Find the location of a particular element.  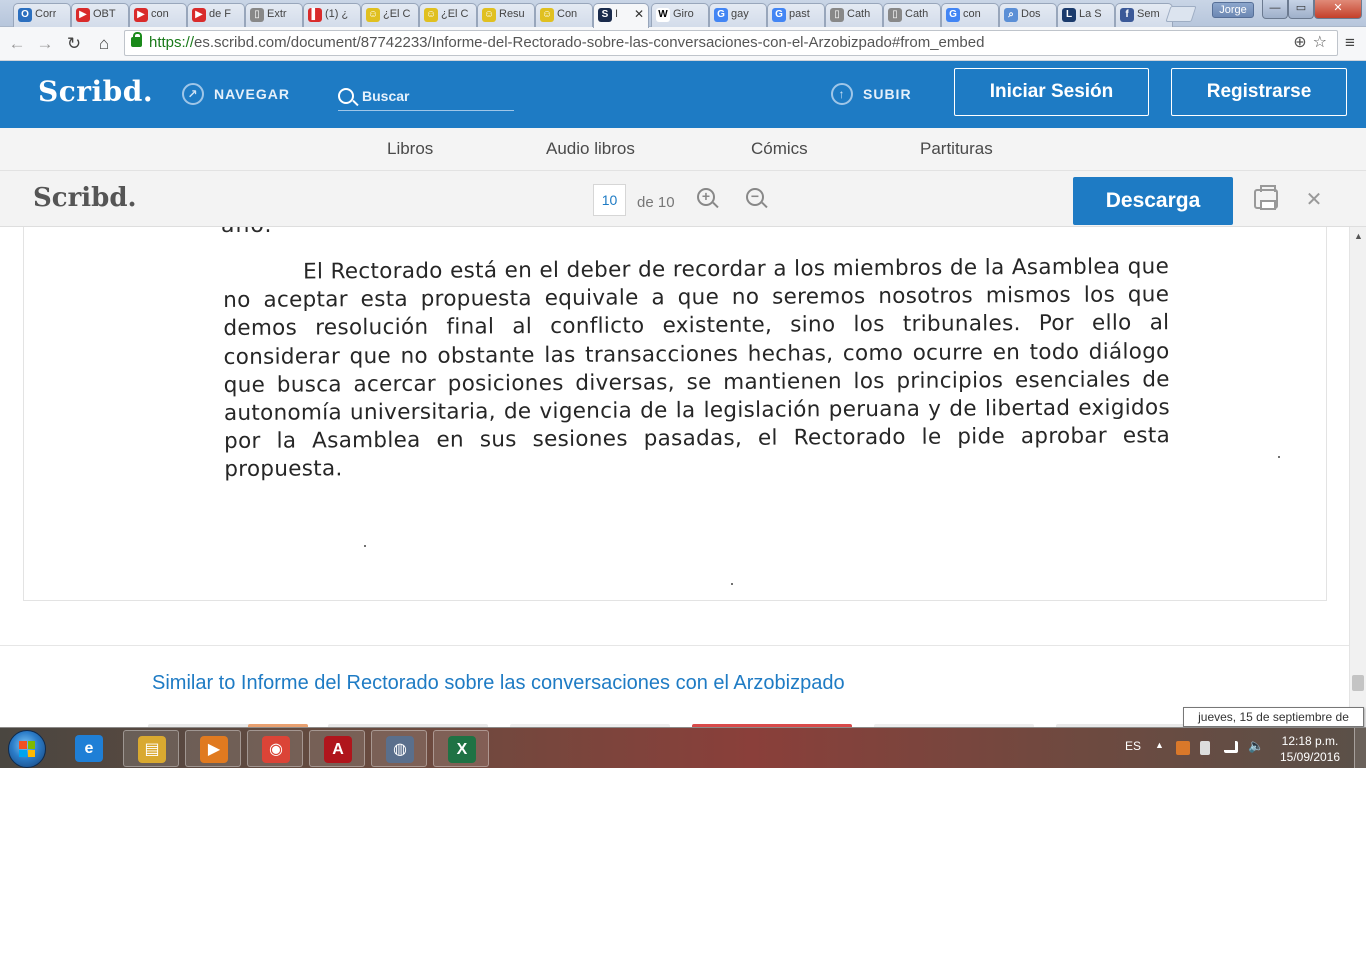

browser-tab: ▌ (1) ¿ is located at coordinates (332, 15).